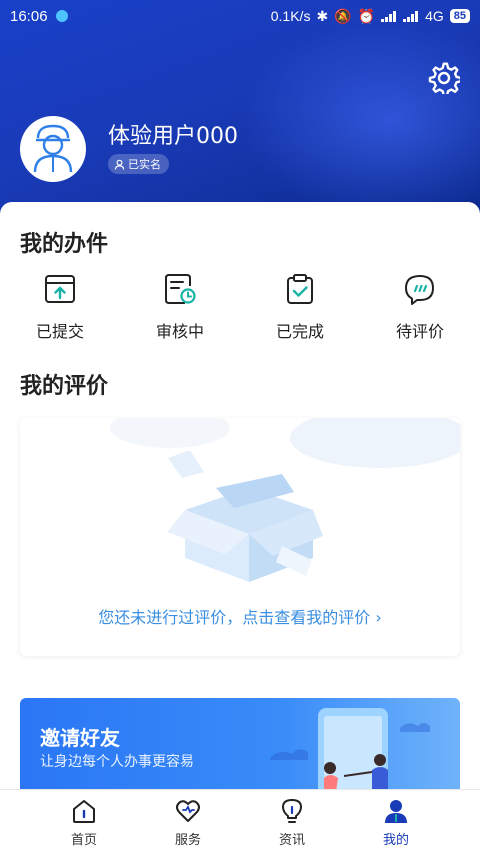 The image size is (480, 853). Describe the element at coordinates (187, 840) in the screenshot. I see `tab-label: 服务` at that location.